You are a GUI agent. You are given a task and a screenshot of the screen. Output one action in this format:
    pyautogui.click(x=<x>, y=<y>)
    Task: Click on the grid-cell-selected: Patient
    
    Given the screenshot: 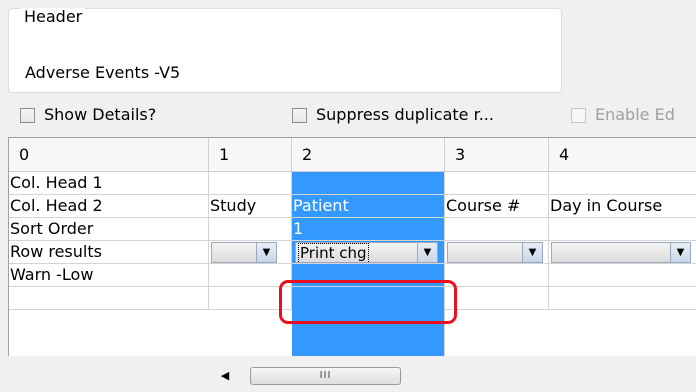 What is the action you would take?
    pyautogui.click(x=368, y=206)
    